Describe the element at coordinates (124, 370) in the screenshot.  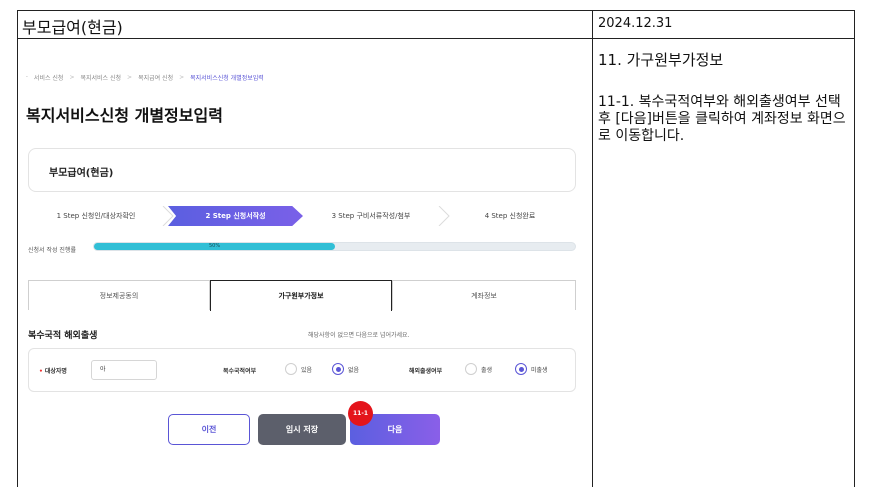
I see `subject-name-field: 아` at that location.